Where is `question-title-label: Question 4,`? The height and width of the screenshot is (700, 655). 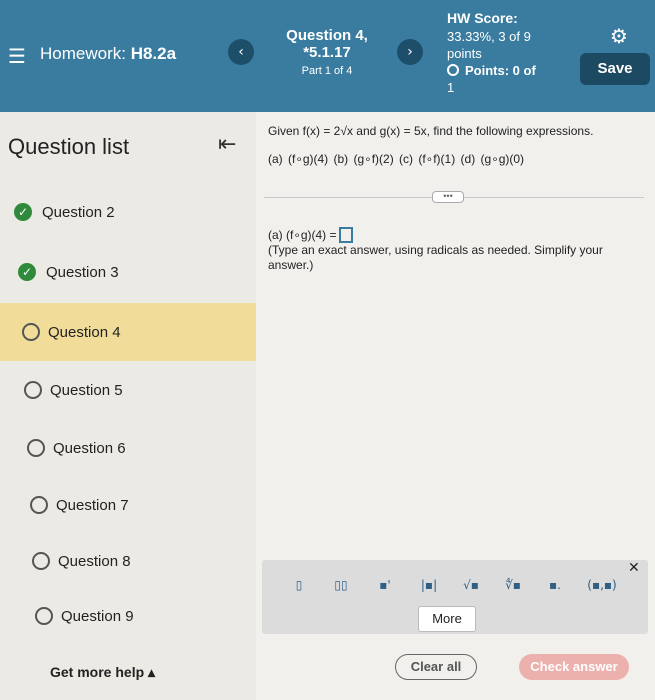 question-title-label: Question 4, is located at coordinates (327, 35).